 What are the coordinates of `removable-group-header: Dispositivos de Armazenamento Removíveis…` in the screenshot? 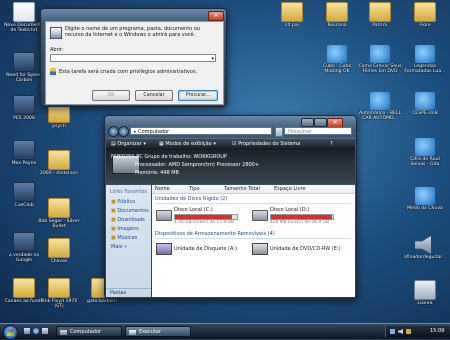 It's located at (215, 234).